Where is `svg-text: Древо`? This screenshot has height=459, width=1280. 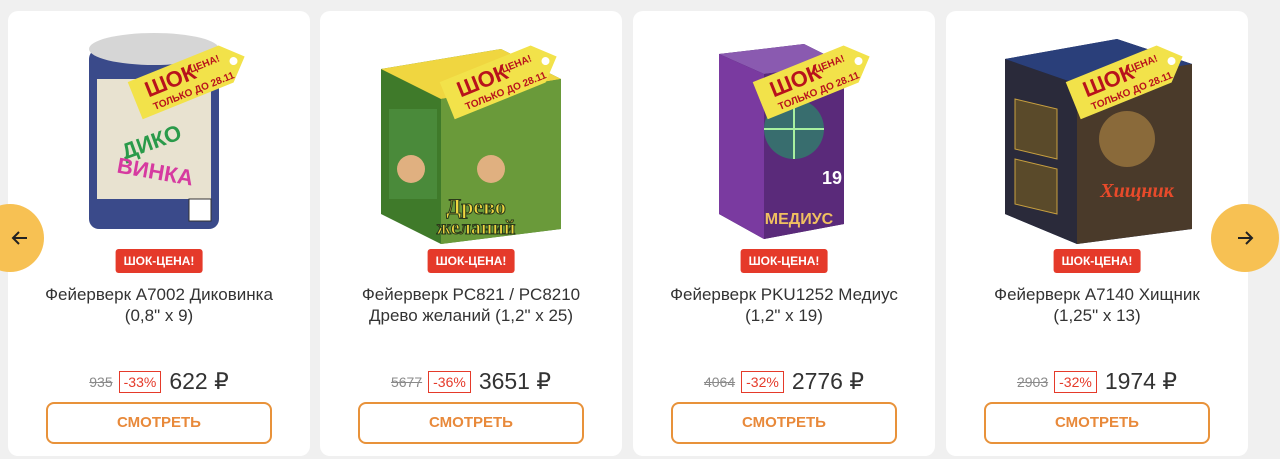 svg-text: Древо is located at coordinates (476, 206).